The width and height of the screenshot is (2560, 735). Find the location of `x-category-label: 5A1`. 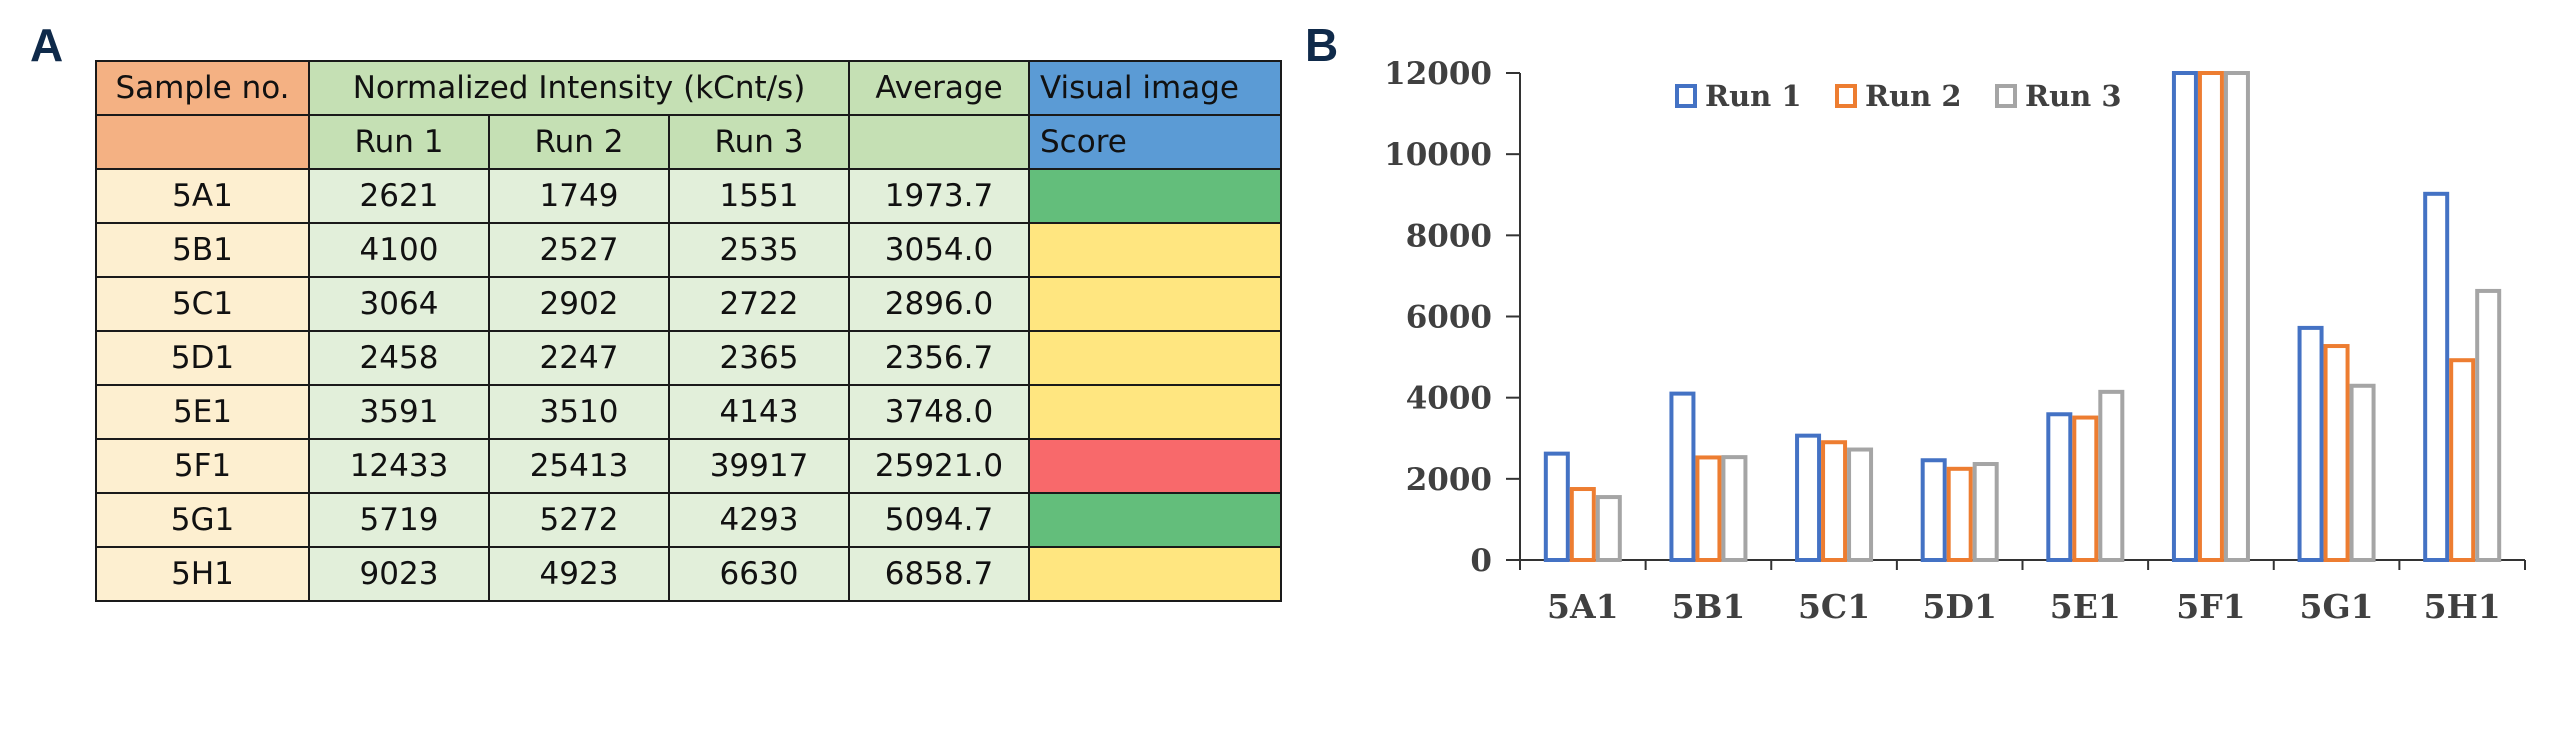

x-category-label: 5A1 is located at coordinates (1583, 606).